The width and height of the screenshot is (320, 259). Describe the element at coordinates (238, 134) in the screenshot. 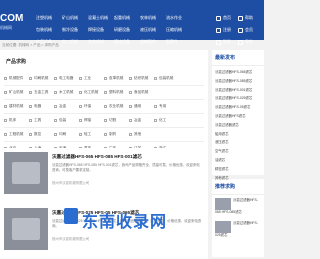

I see `latest-item: 船用滤芯` at that location.